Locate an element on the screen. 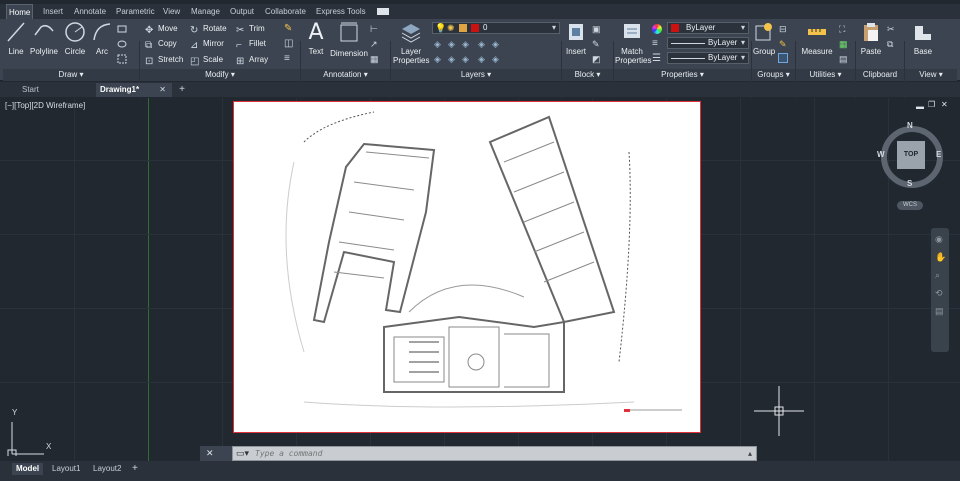 Image resolution: width=960 pixels, height=481 pixels. erase-icon: ✎ is located at coordinates (289, 29).